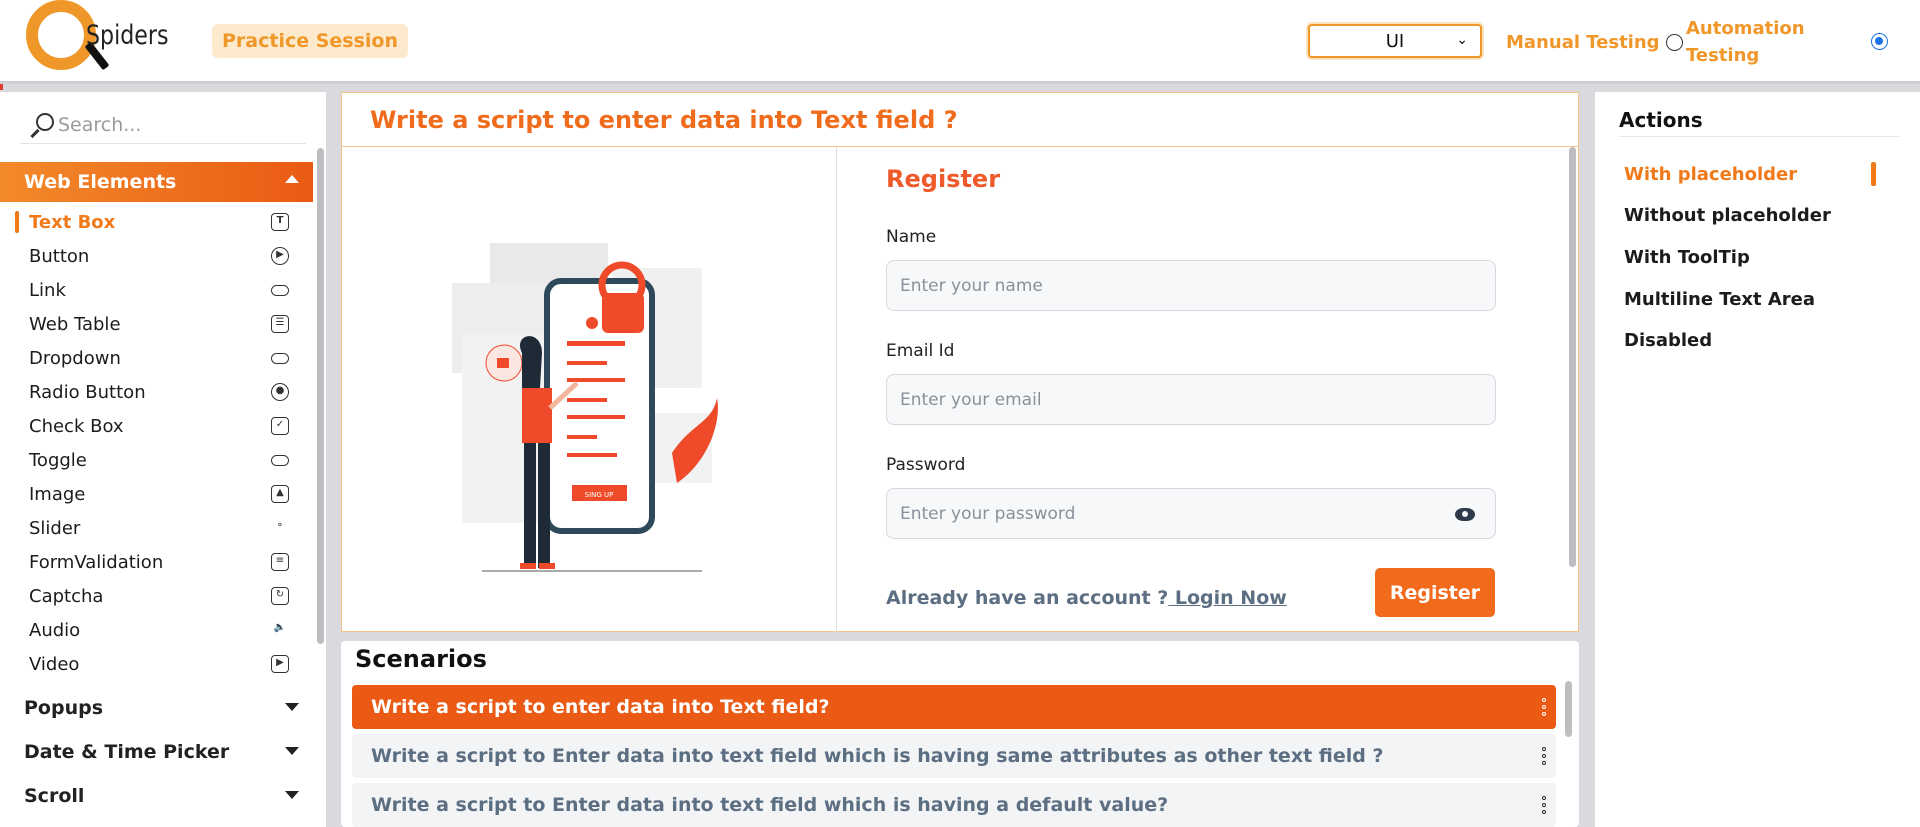 This screenshot has width=1920, height=827. I want to click on mode-select: UI ⌄, so click(1395, 41).